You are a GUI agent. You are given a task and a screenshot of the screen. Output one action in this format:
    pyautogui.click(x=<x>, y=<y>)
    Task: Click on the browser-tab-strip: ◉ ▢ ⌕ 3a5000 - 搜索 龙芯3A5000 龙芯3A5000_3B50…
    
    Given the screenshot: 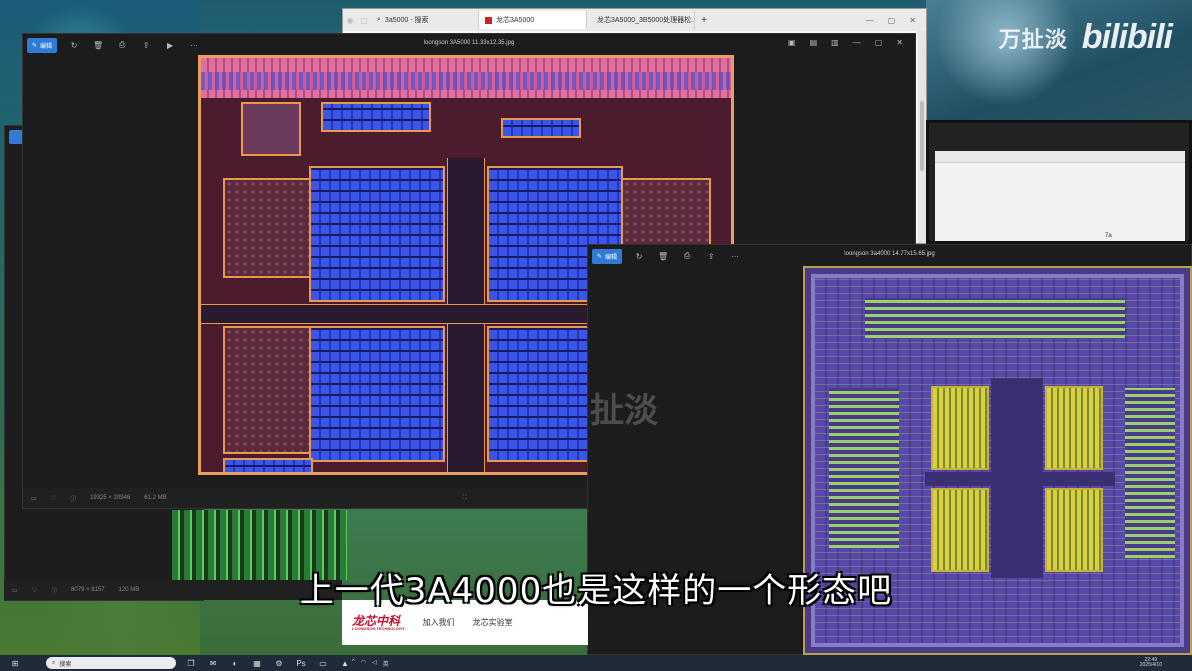 What is the action you would take?
    pyautogui.click(x=634, y=20)
    